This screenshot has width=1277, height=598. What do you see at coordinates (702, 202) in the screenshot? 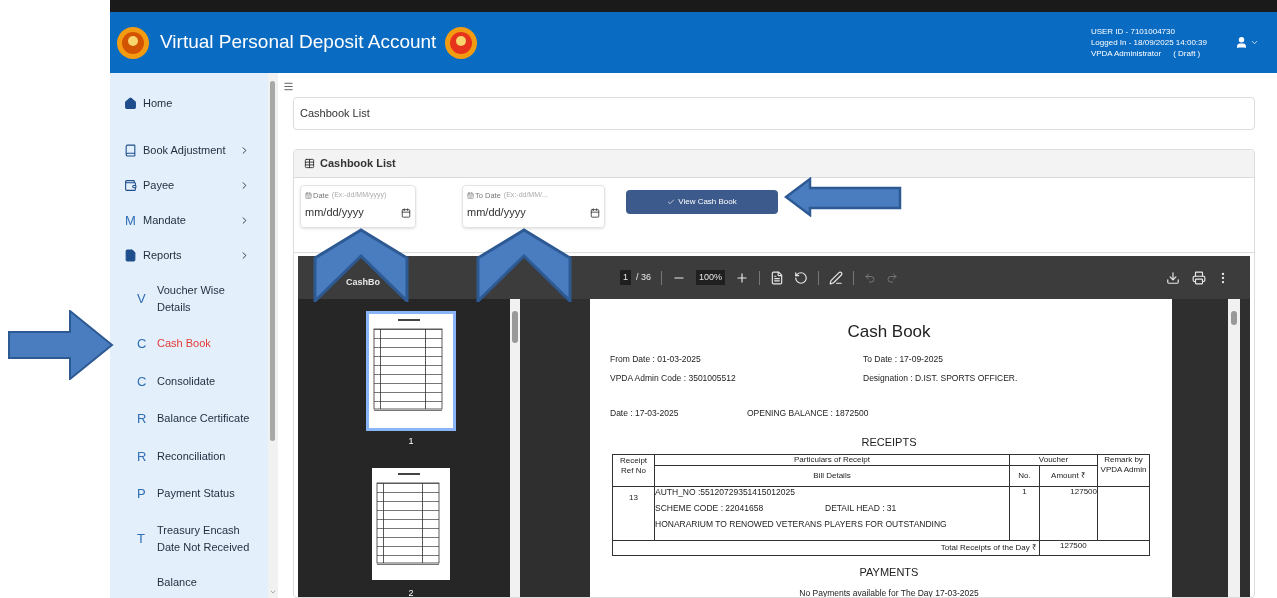
I see `view-cash-book-button: View Cash Book` at bounding box center [702, 202].